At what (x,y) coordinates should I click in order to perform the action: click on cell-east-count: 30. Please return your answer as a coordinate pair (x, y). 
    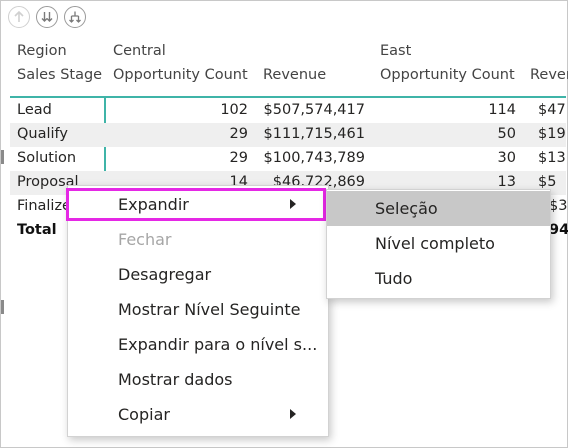
    Looking at the image, I should click on (468, 158).